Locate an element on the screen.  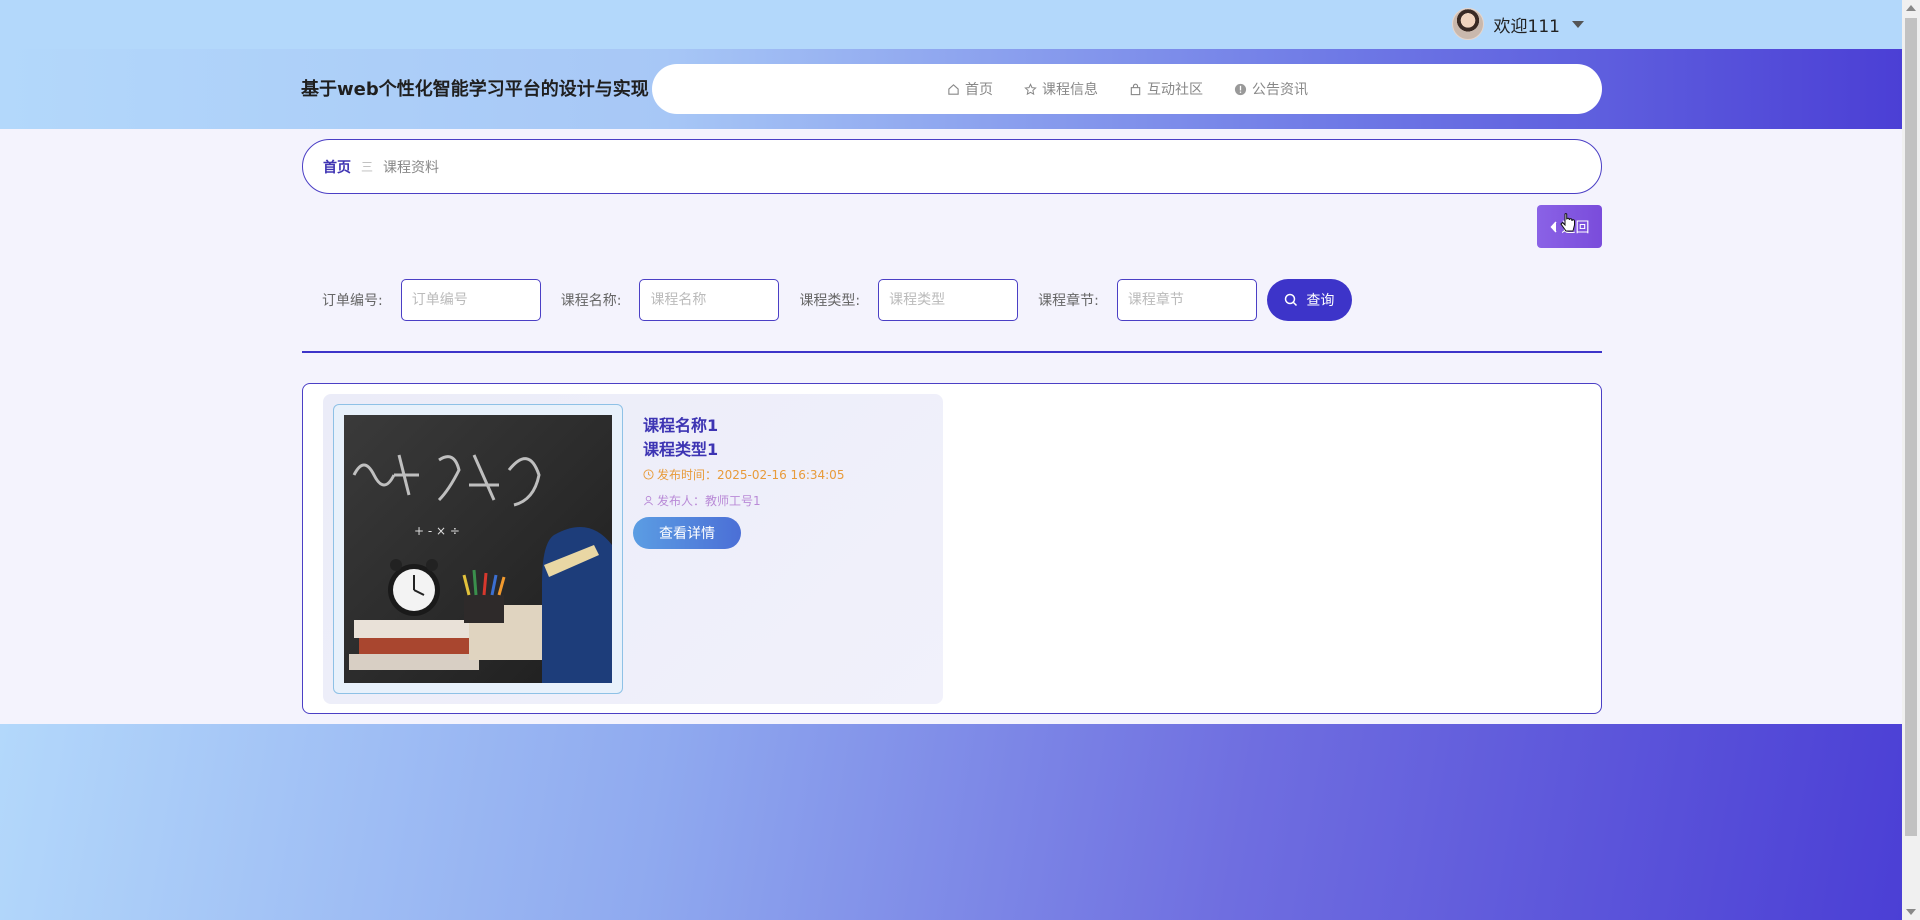
course-image-frame: + - × ÷ is located at coordinates (478, 549).